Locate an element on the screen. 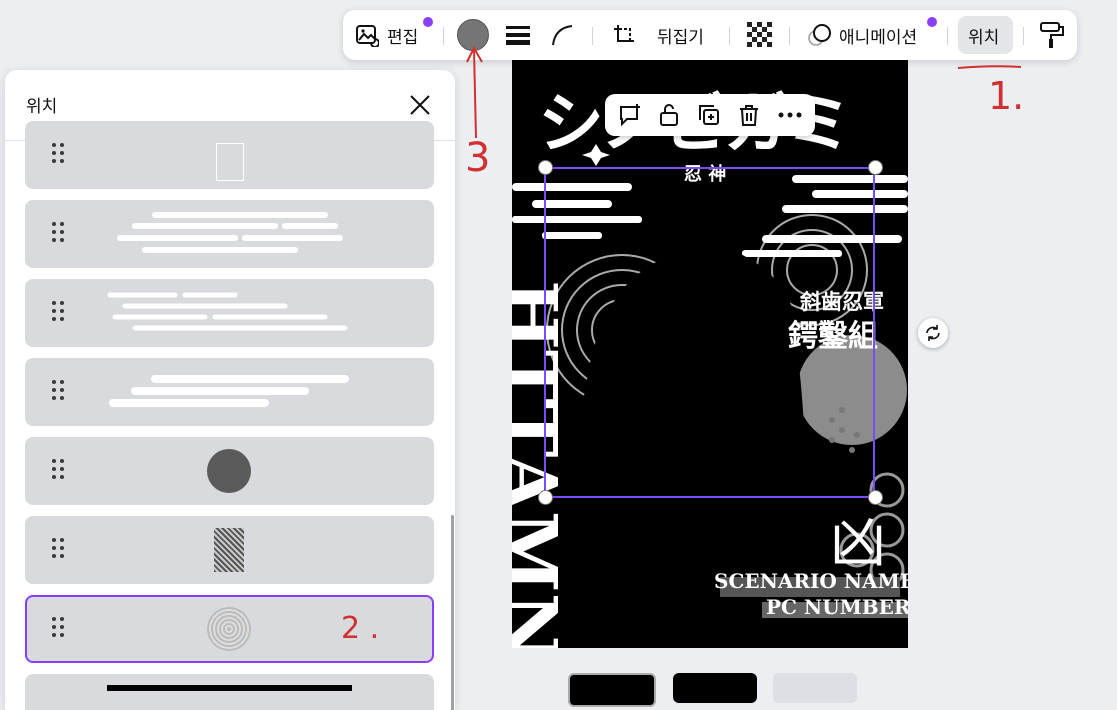 This screenshot has width=1117, height=710. layer-item-dot-pattern is located at coordinates (229, 550).